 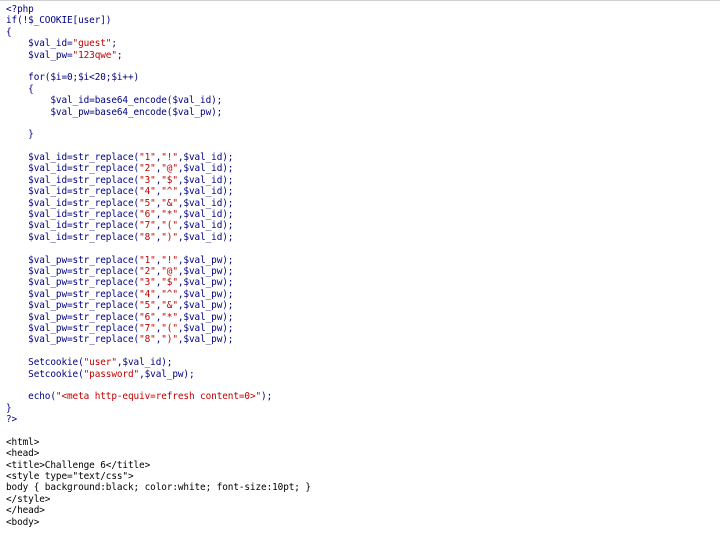 What do you see at coordinates (360, 522) in the screenshot?
I see `code-line: <body>` at bounding box center [360, 522].